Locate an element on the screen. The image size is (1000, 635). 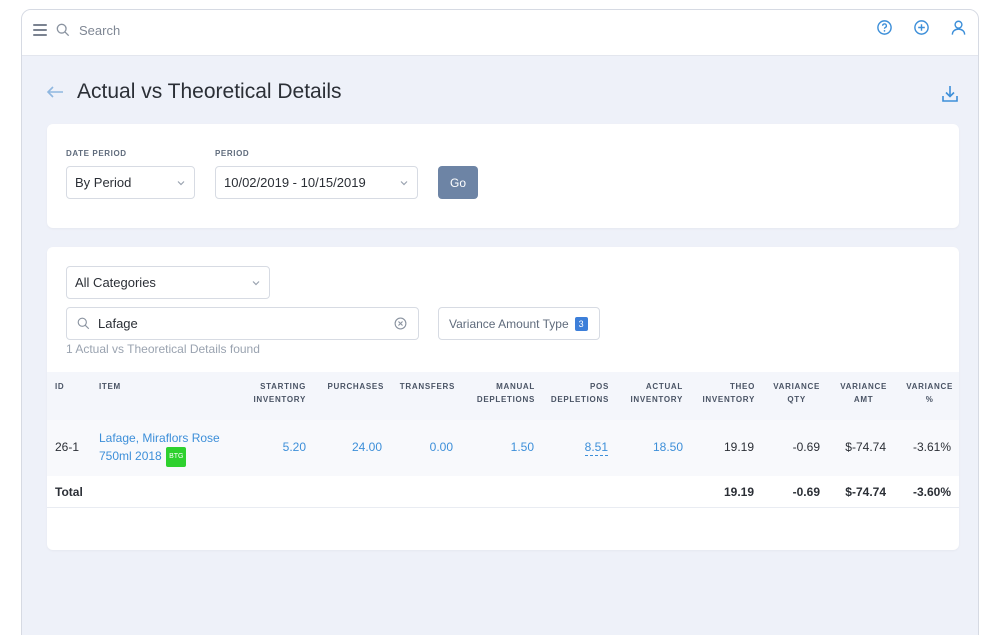
results-count: 1 Actual vs Theoretical Details found is located at coordinates (163, 349).